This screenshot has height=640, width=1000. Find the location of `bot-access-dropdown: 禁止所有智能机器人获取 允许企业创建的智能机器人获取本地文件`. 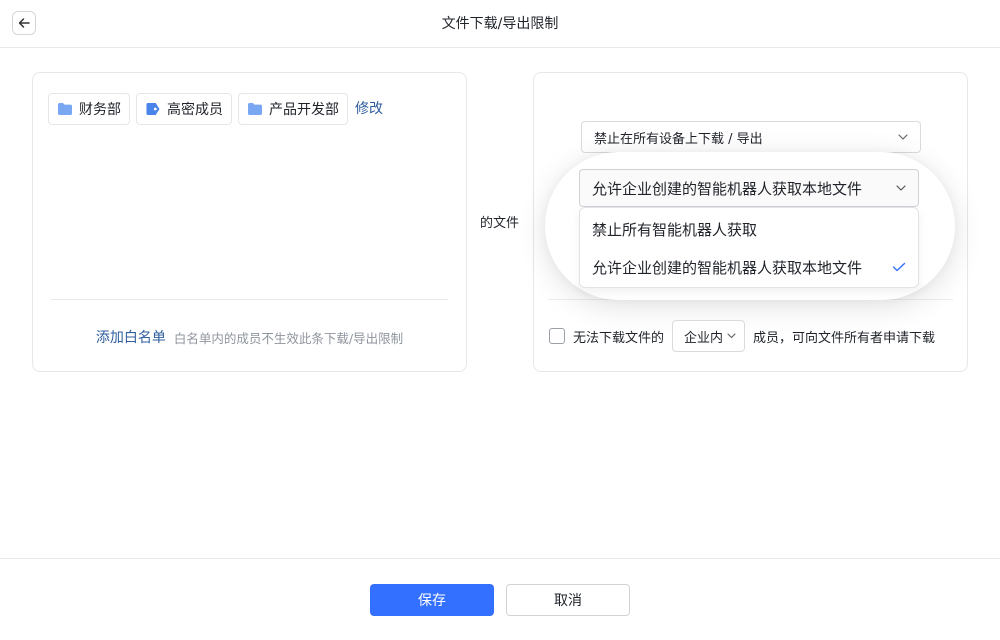

bot-access-dropdown: 禁止所有智能机器人获取 允许企业创建的智能机器人获取本地文件 is located at coordinates (749, 247).